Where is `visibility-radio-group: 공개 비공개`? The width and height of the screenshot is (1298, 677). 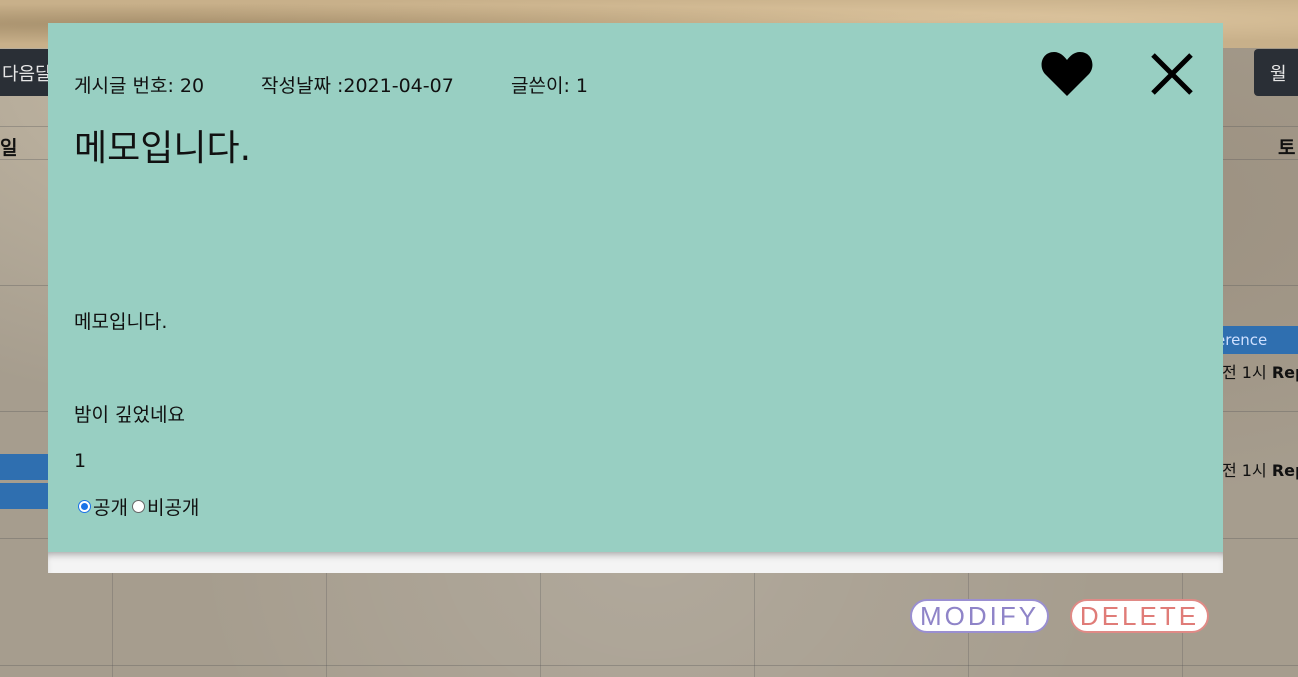
visibility-radio-group: 공개 비공개 is located at coordinates (138, 506).